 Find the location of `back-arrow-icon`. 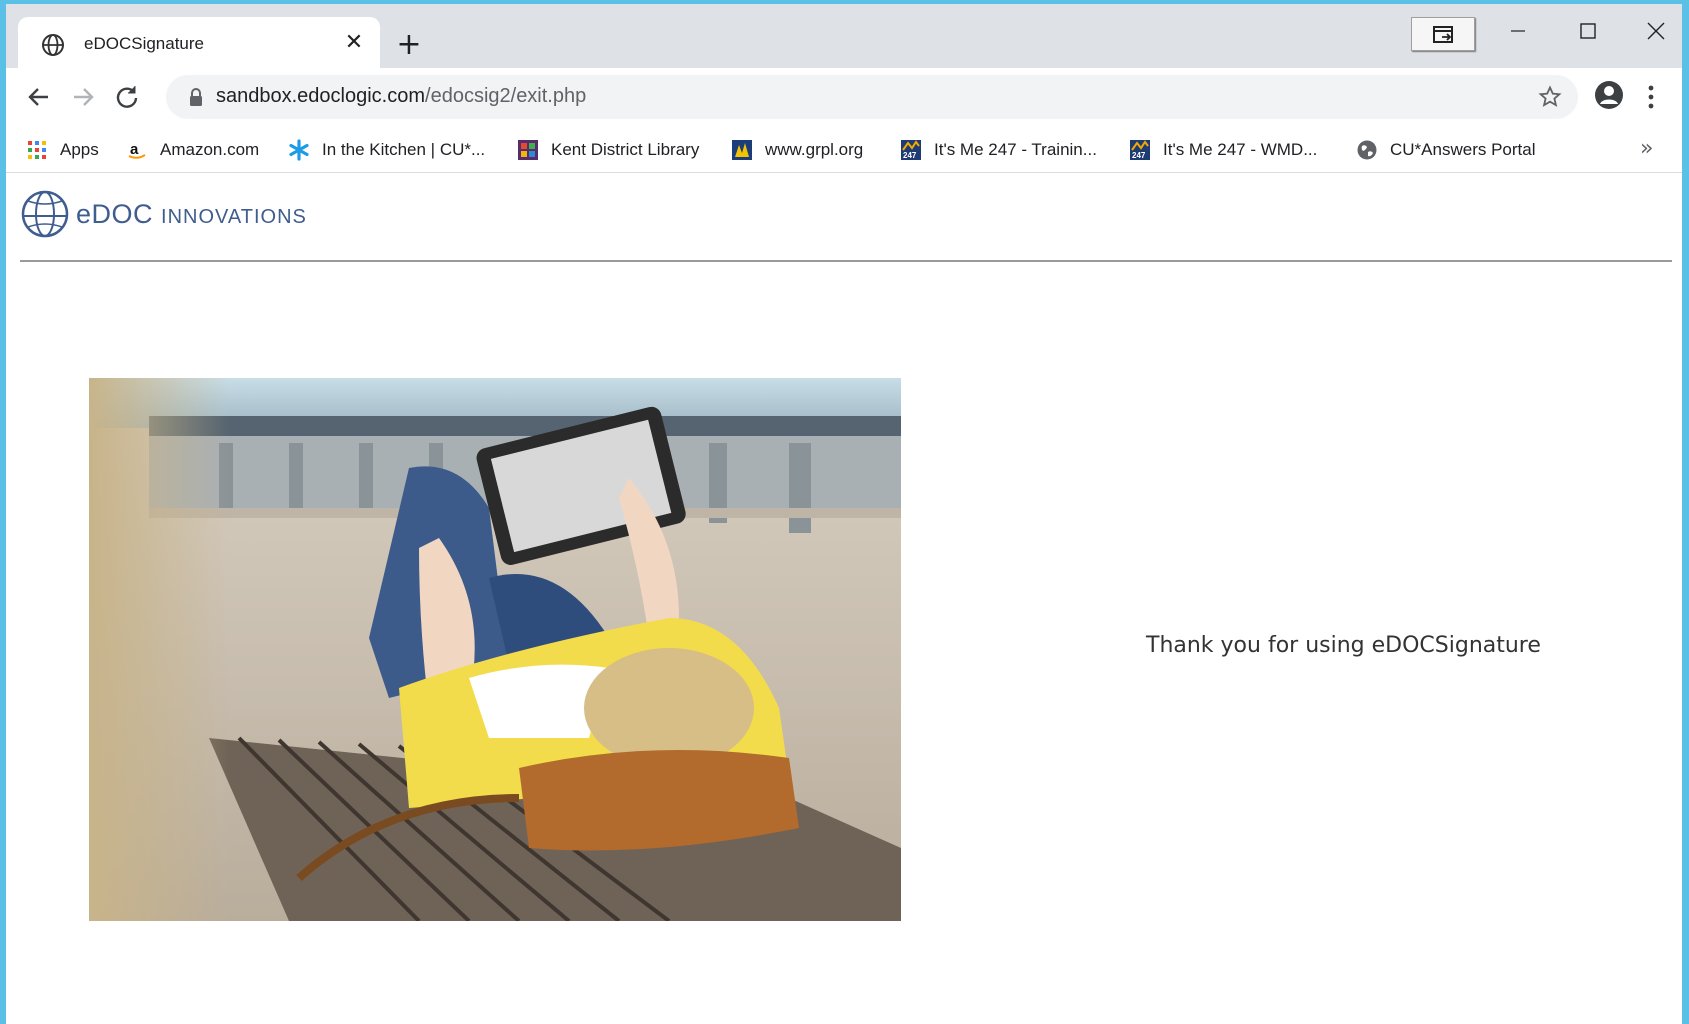

back-arrow-icon is located at coordinates (39, 97).